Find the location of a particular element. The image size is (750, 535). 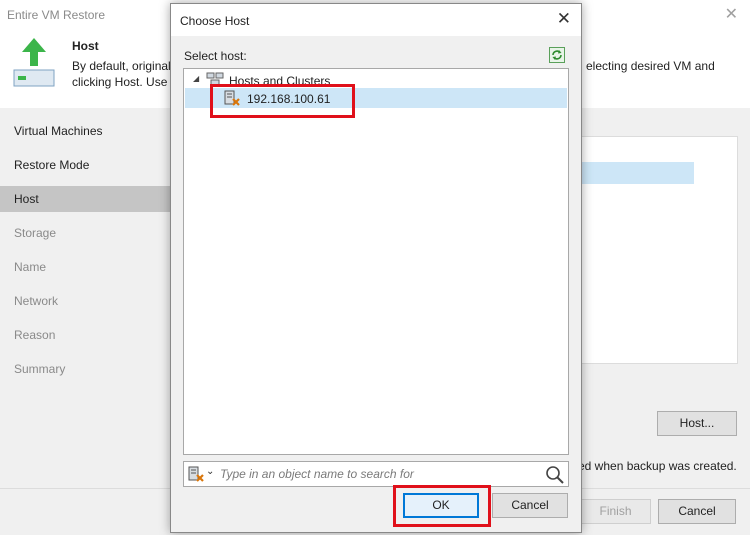

step-summary: Summary is located at coordinates (40, 369).